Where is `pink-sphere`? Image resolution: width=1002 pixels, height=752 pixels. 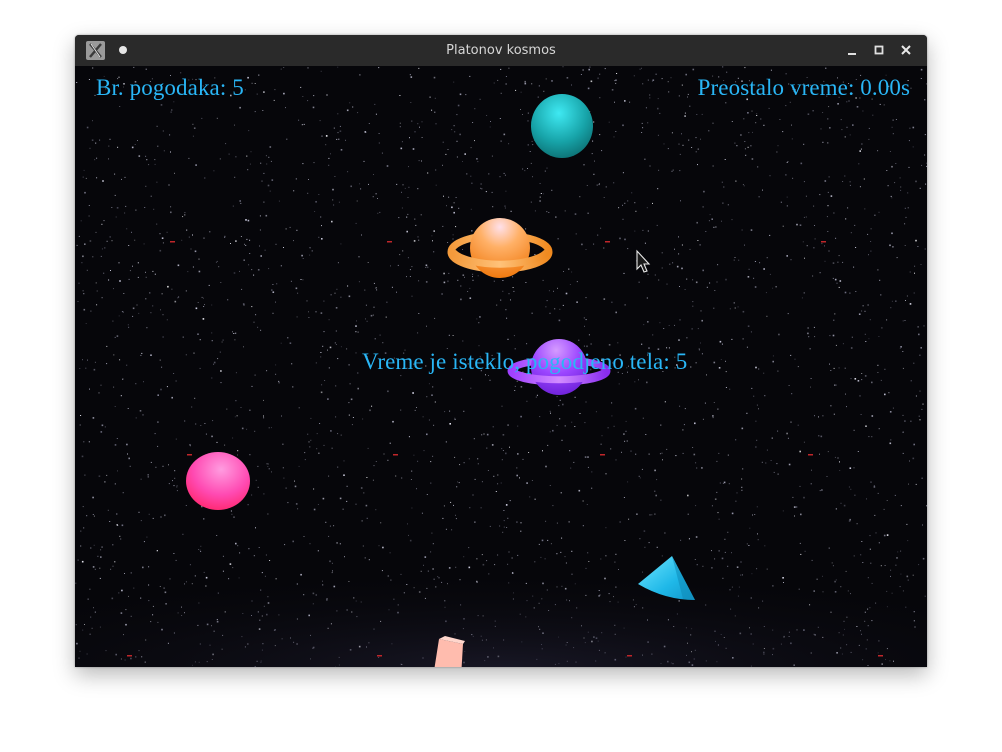 pink-sphere is located at coordinates (218, 481).